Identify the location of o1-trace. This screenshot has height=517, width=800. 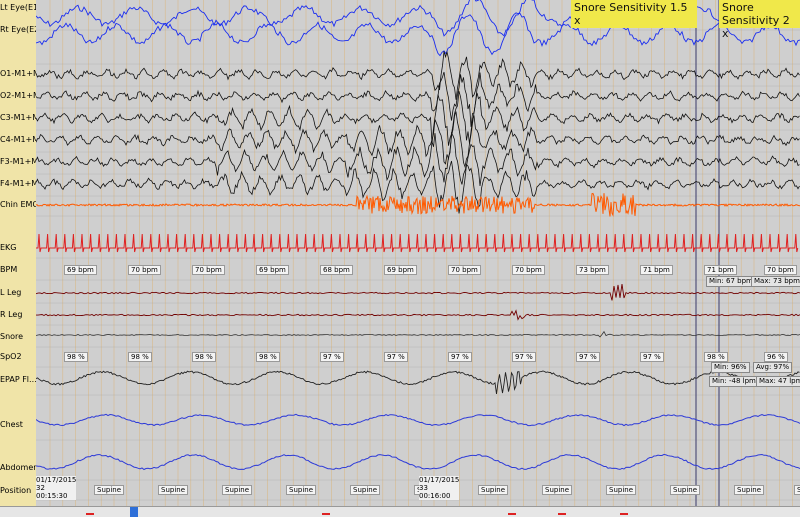
(418, 75).